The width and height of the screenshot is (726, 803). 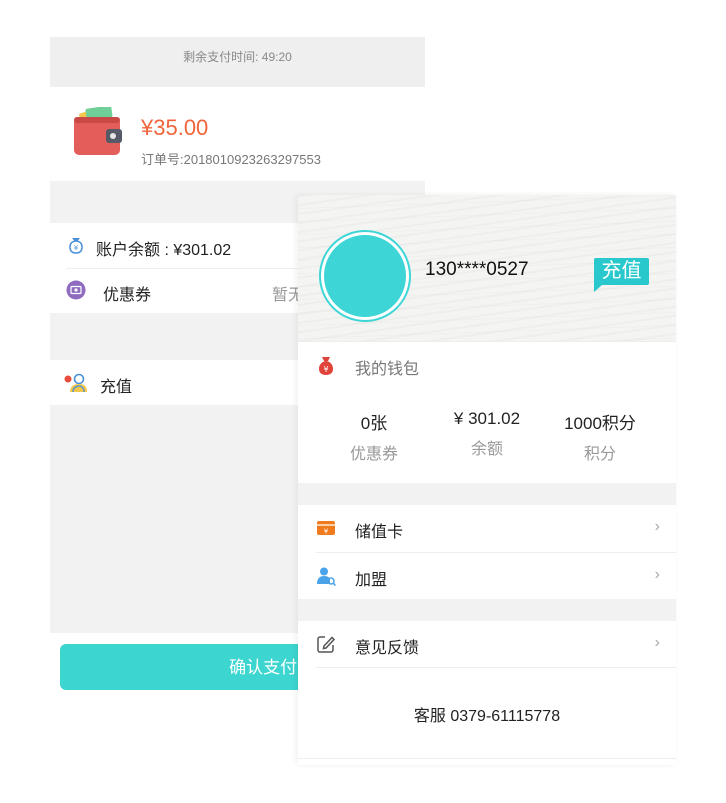 What do you see at coordinates (98, 131) in the screenshot?
I see `wallet-icon` at bounding box center [98, 131].